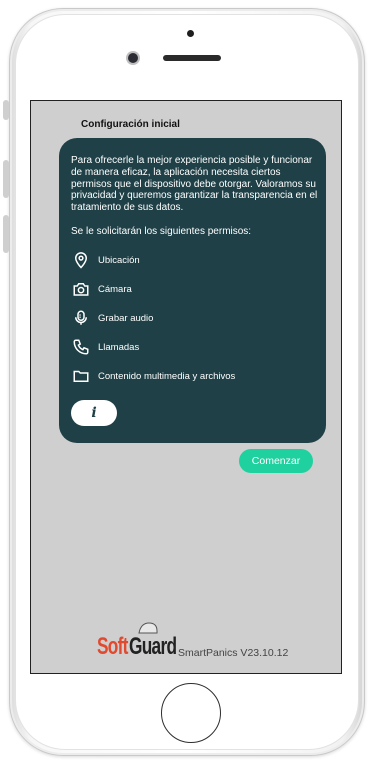 This screenshot has width=371, height=760. Describe the element at coordinates (191, 713) in the screenshot. I see `home-button` at that location.